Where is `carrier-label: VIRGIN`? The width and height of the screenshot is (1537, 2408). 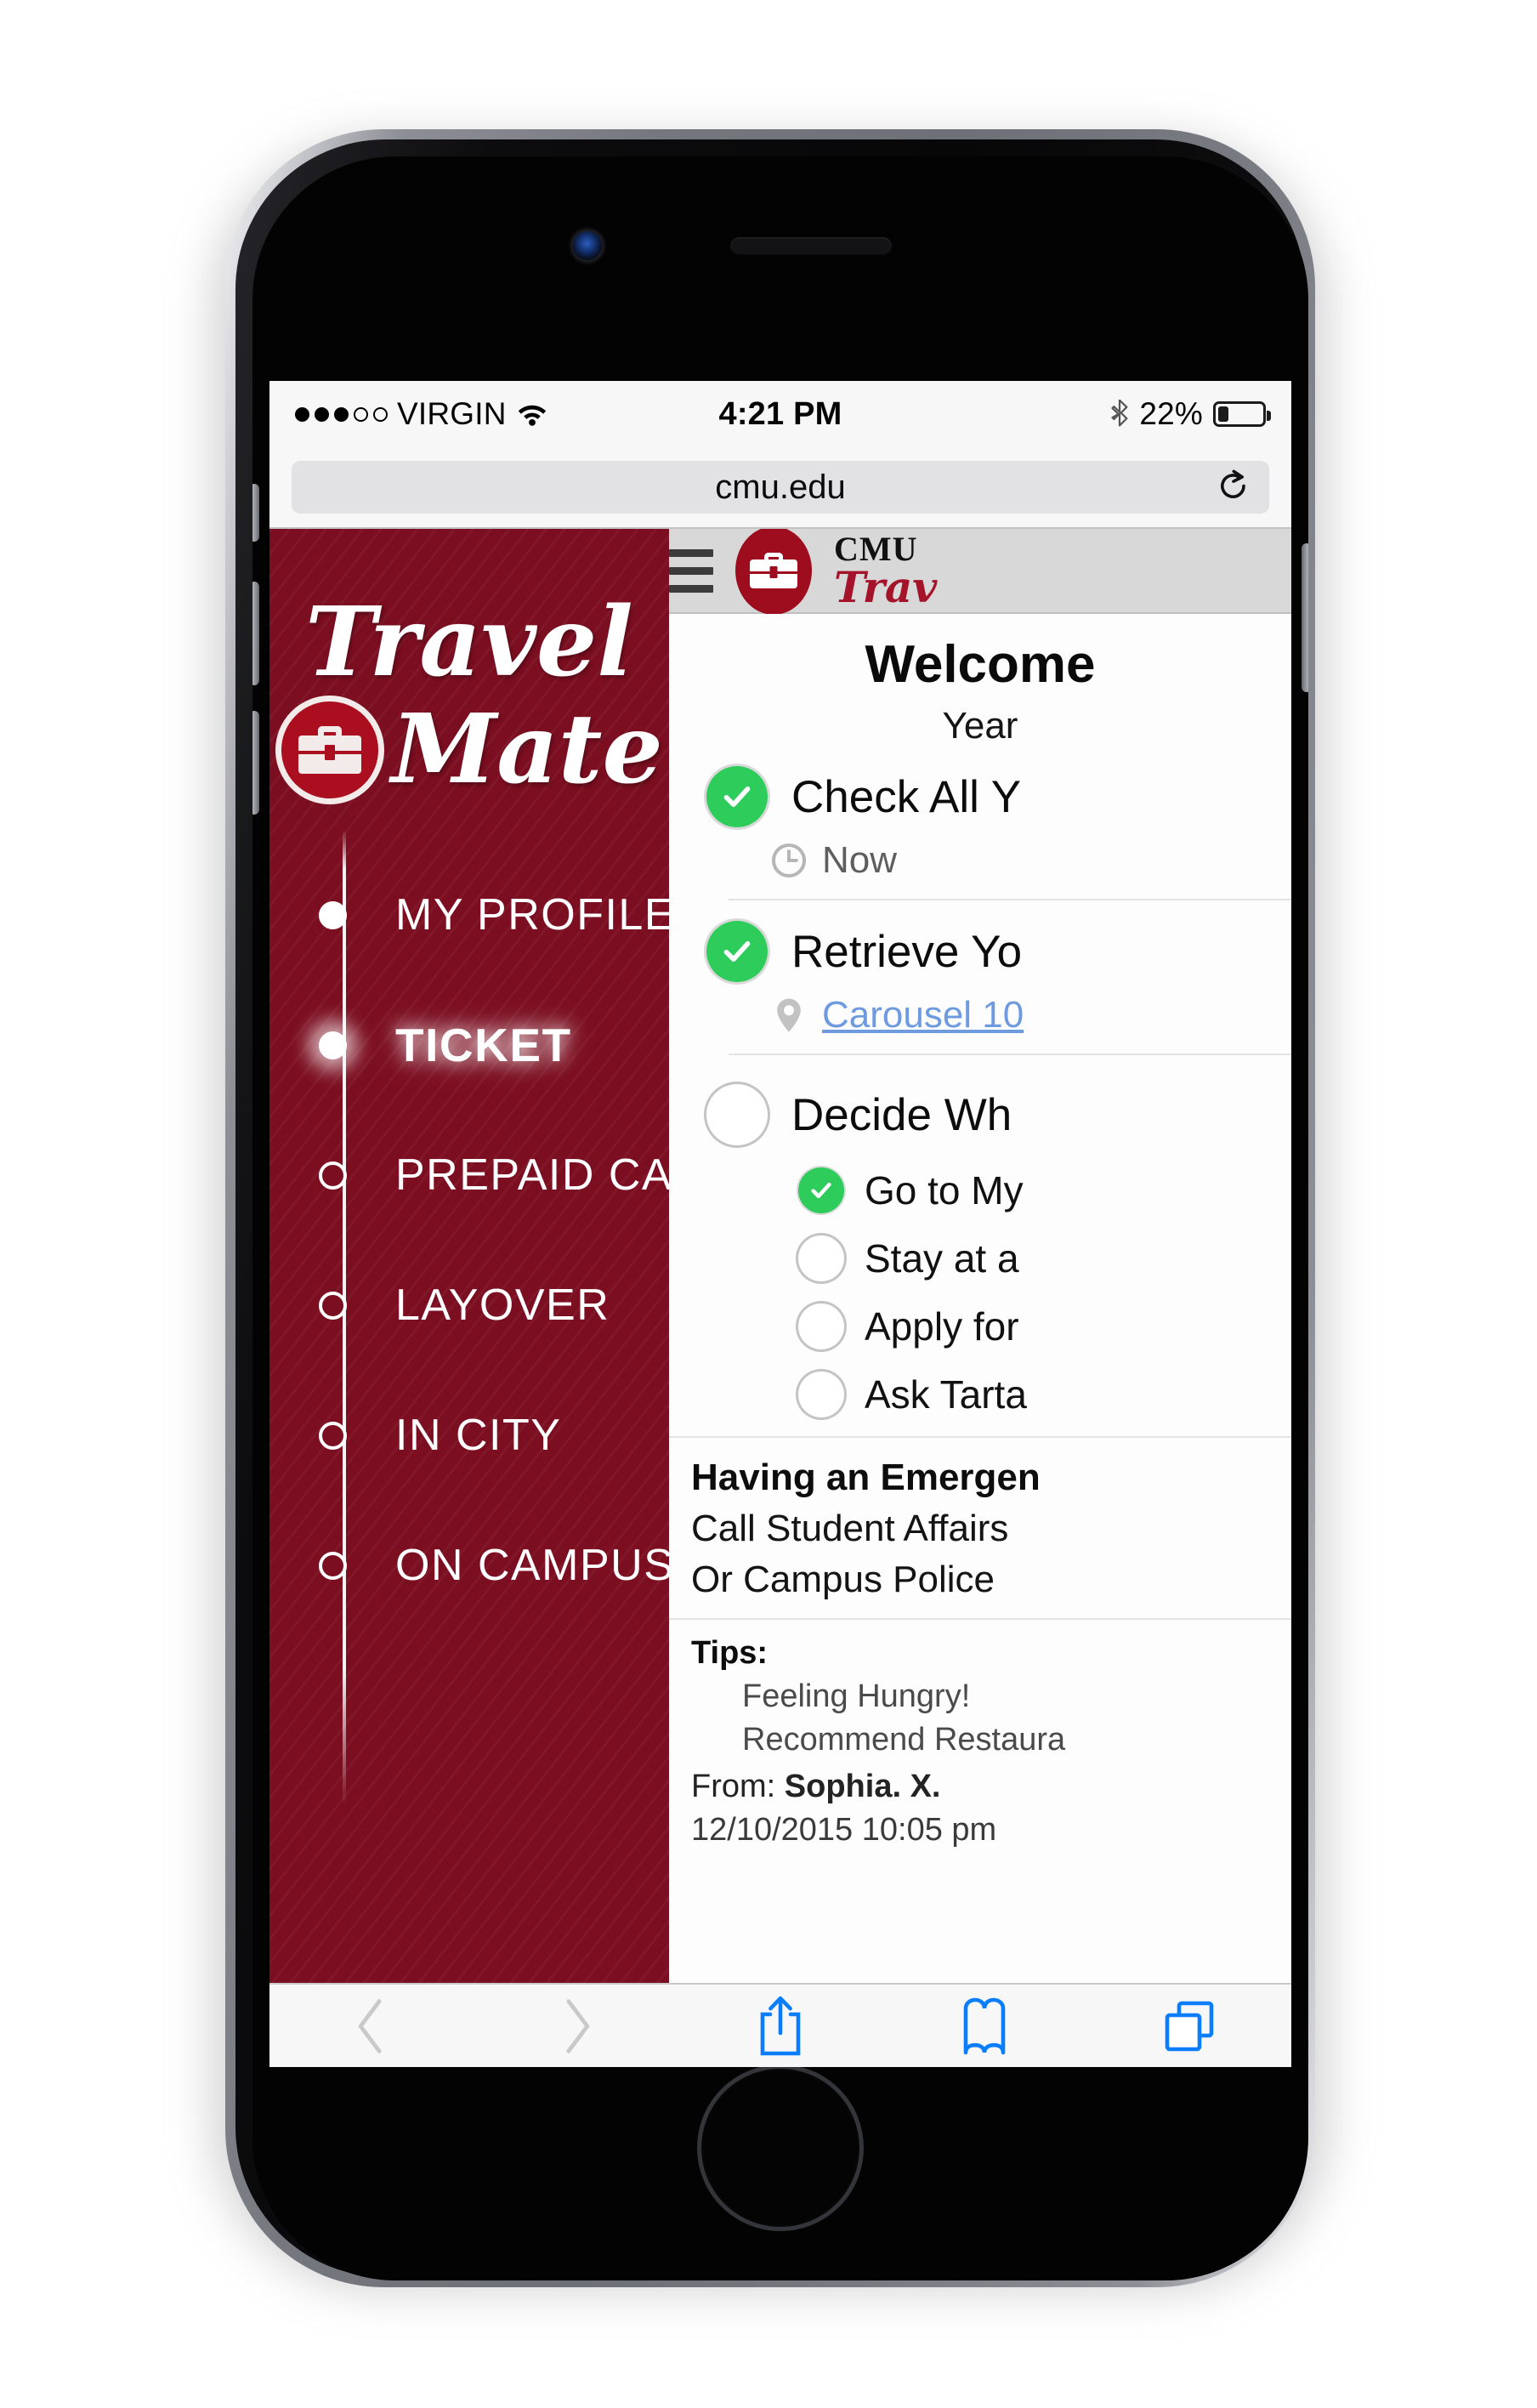
carrier-label: VIRGIN is located at coordinates (452, 413).